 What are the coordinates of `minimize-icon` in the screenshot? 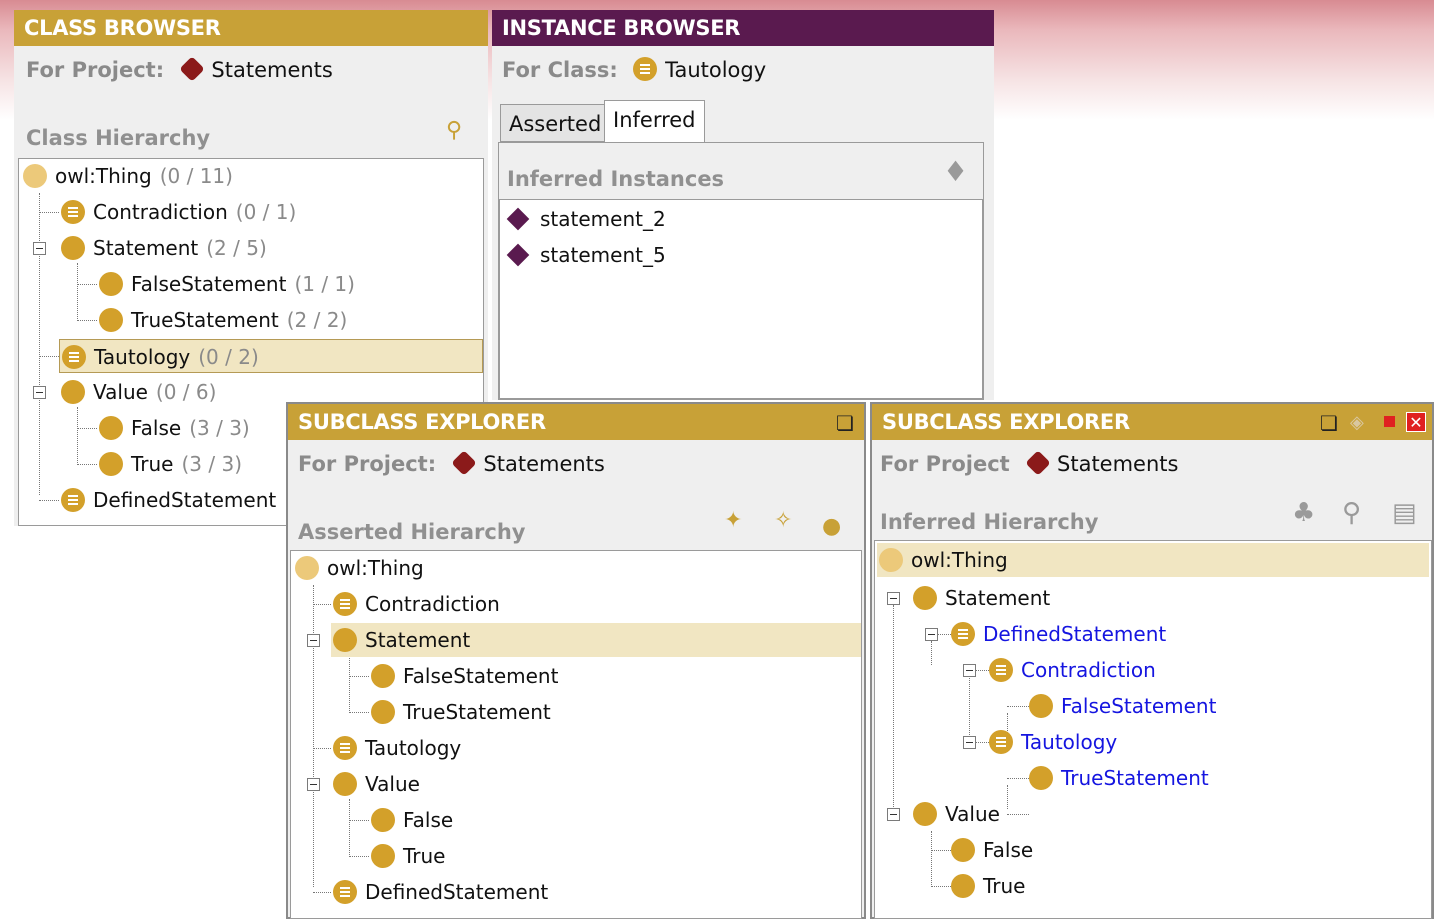 It's located at (1389, 421).